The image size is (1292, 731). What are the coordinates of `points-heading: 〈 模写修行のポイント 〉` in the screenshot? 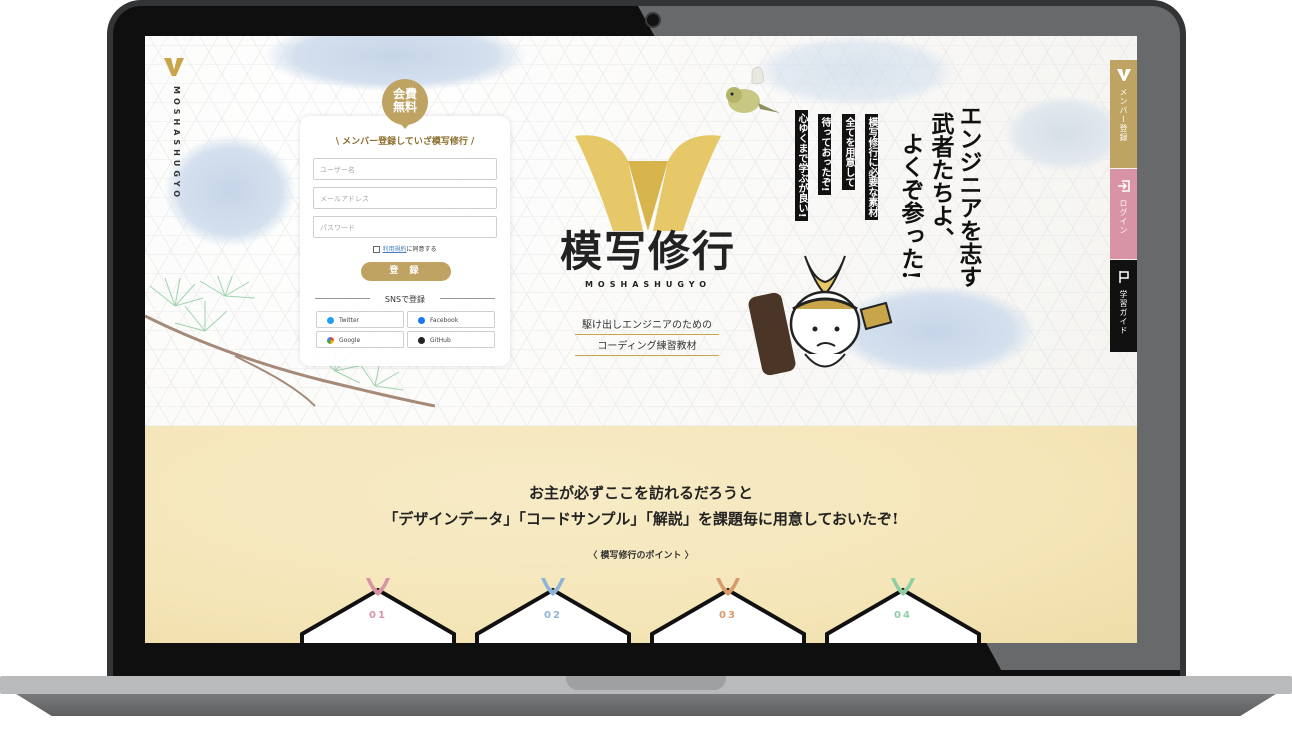 It's located at (641, 556).